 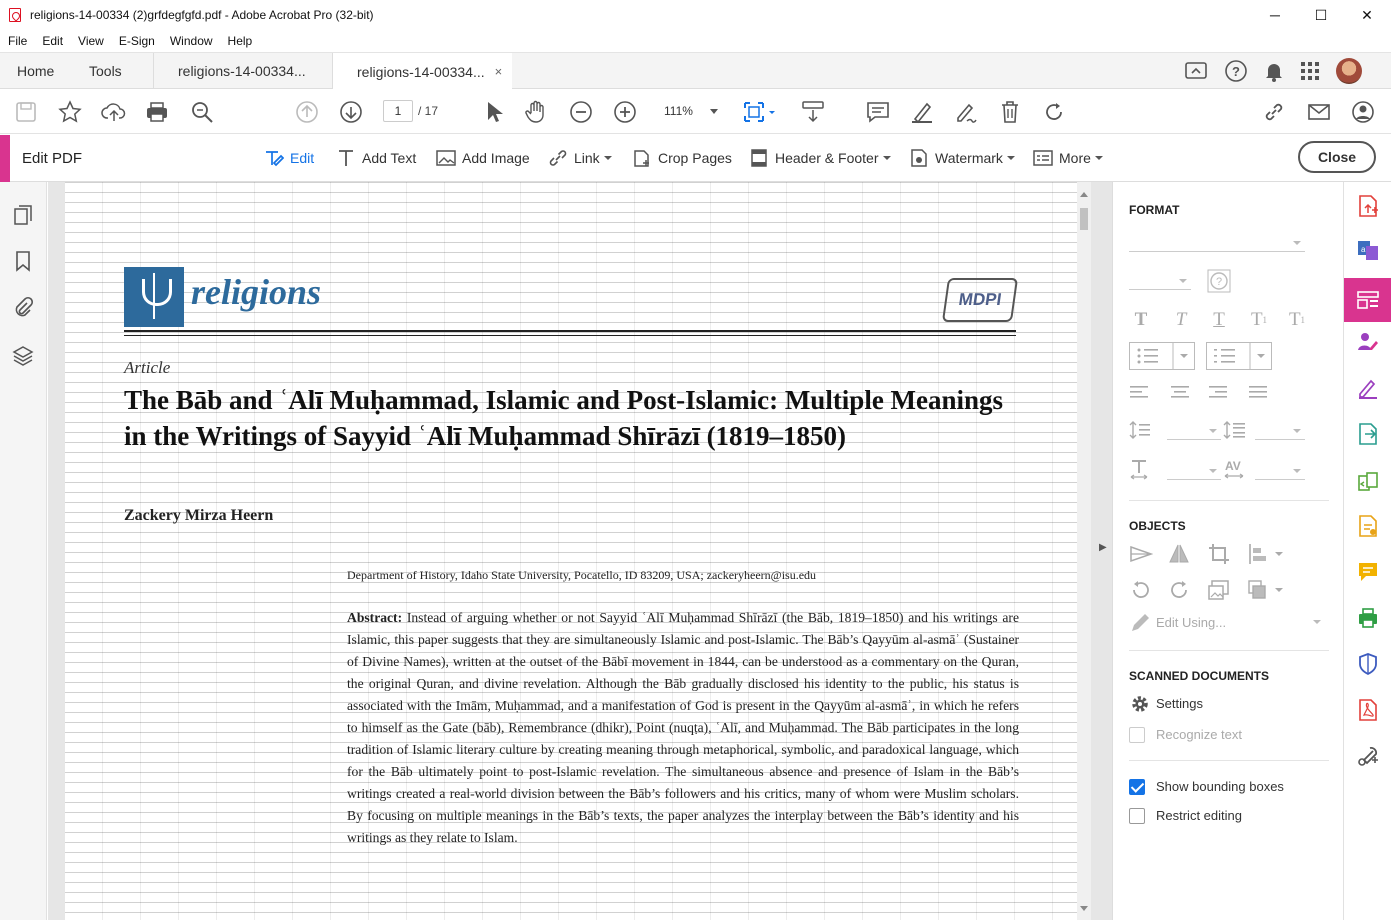 I want to click on select-cursor-icon, so click(x=493, y=112).